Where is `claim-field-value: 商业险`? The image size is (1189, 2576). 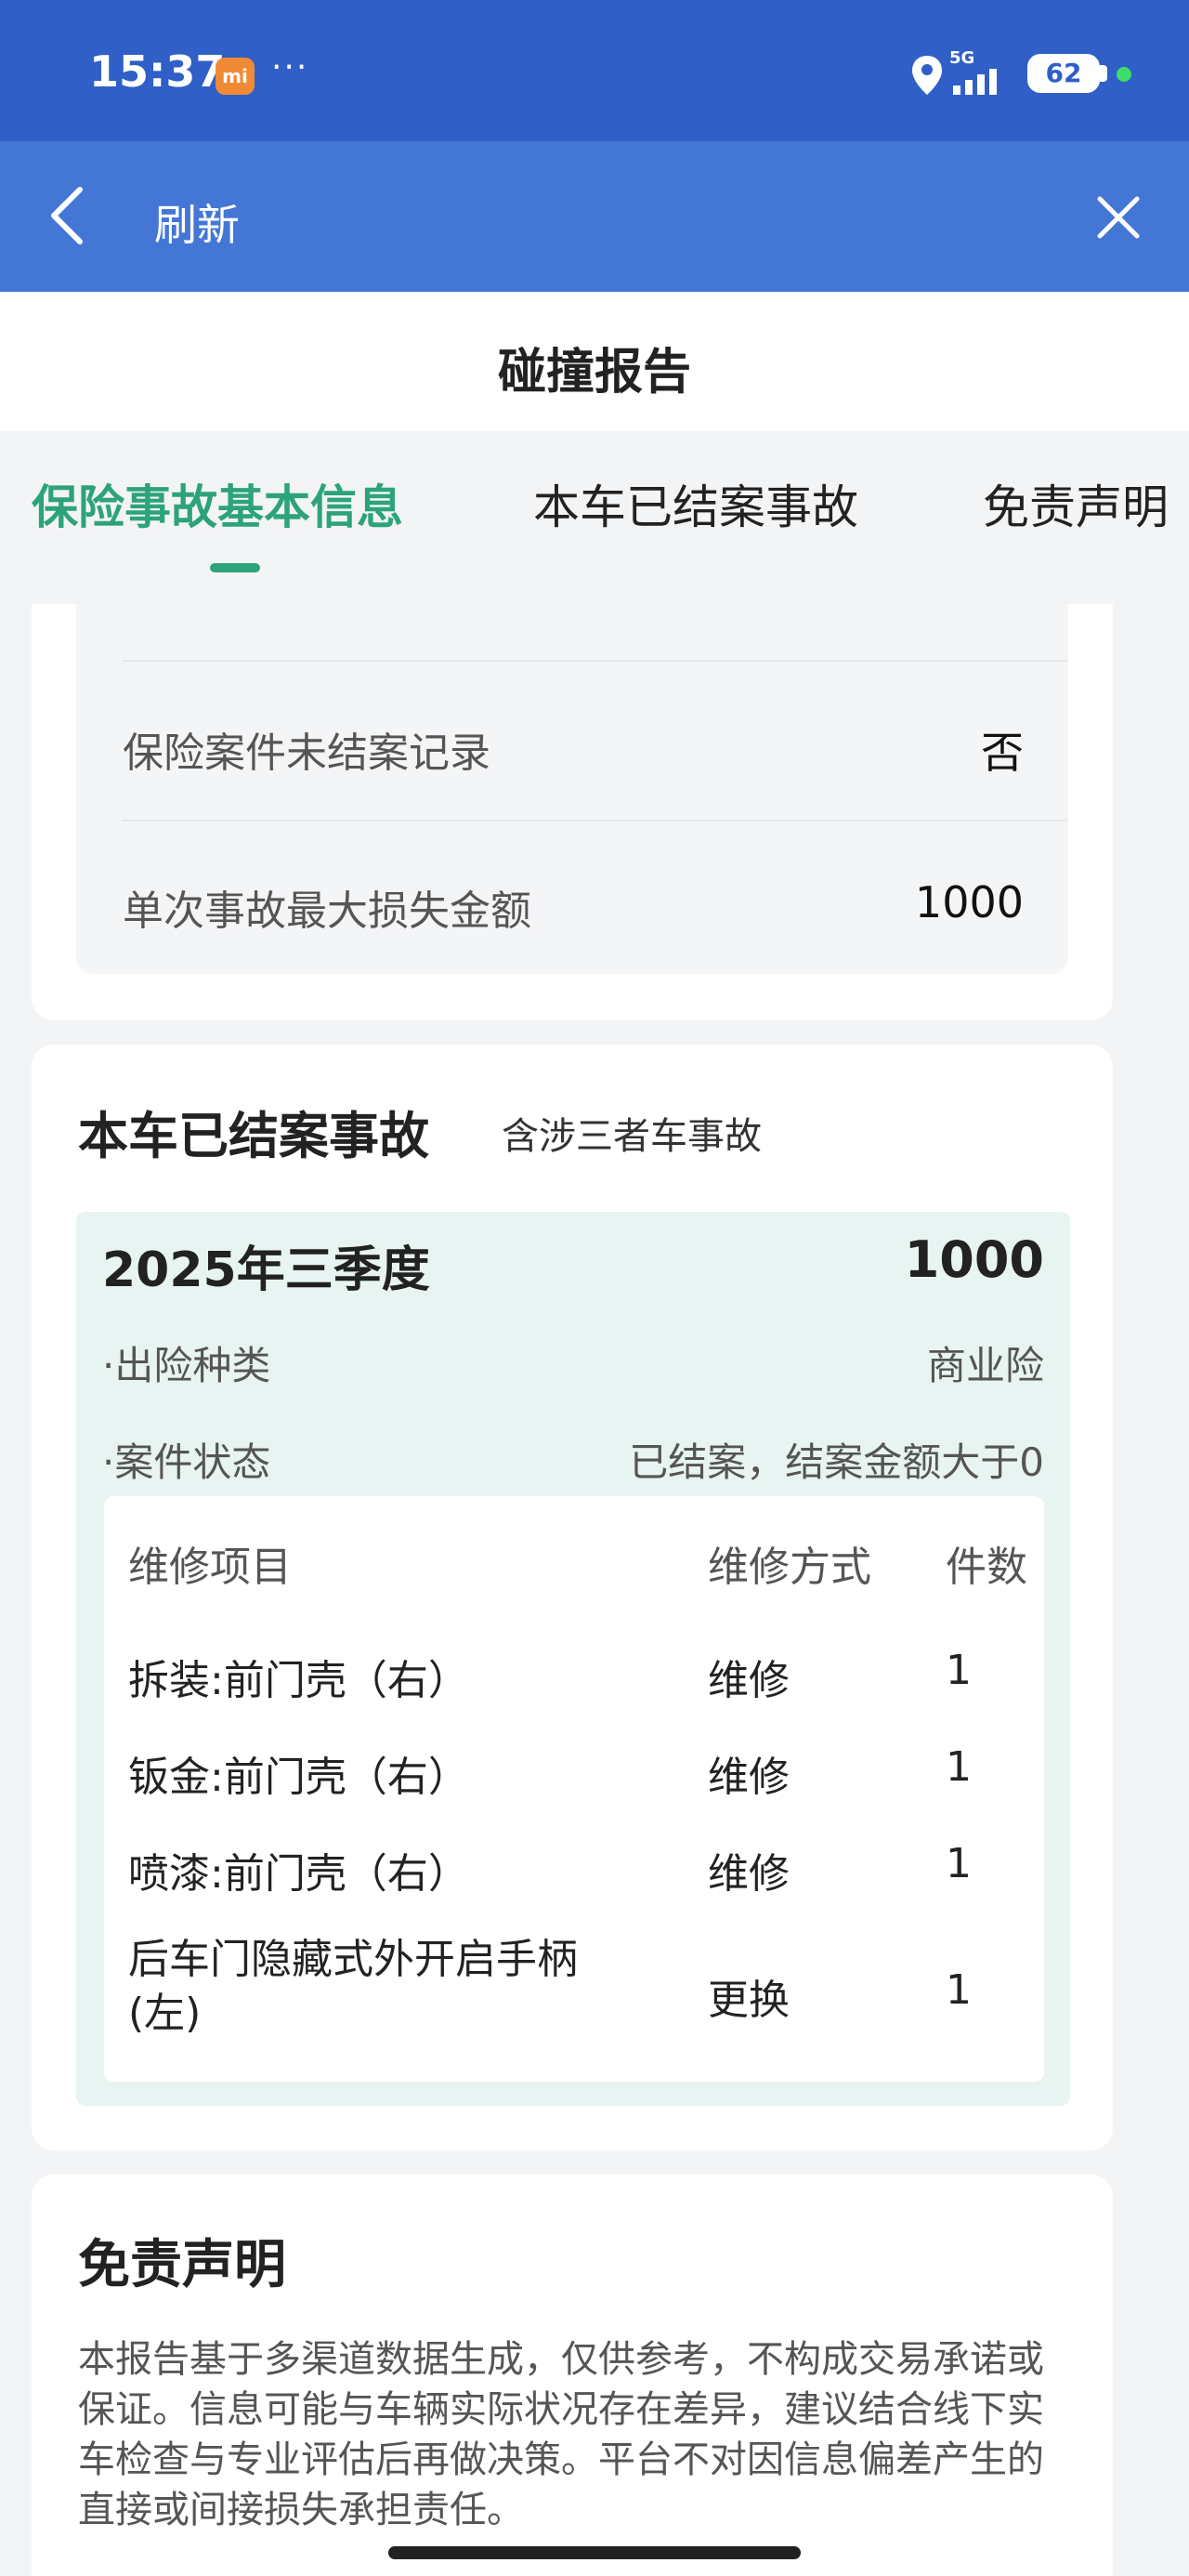 claim-field-value: 商业险 is located at coordinates (985, 1365).